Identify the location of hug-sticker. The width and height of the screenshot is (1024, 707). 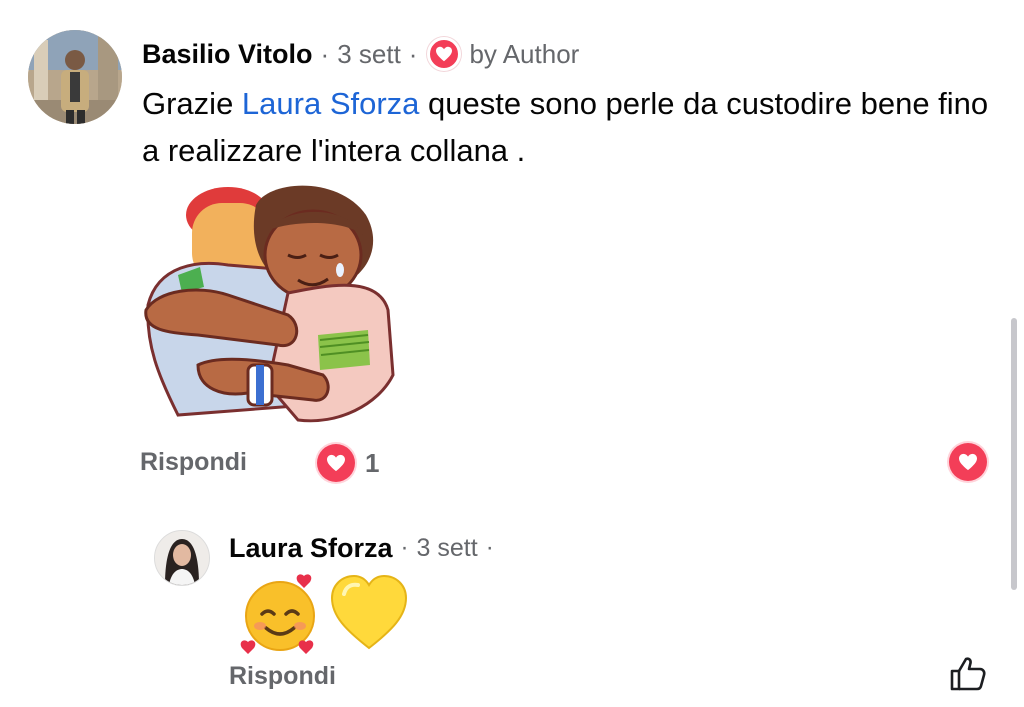
(269, 304).